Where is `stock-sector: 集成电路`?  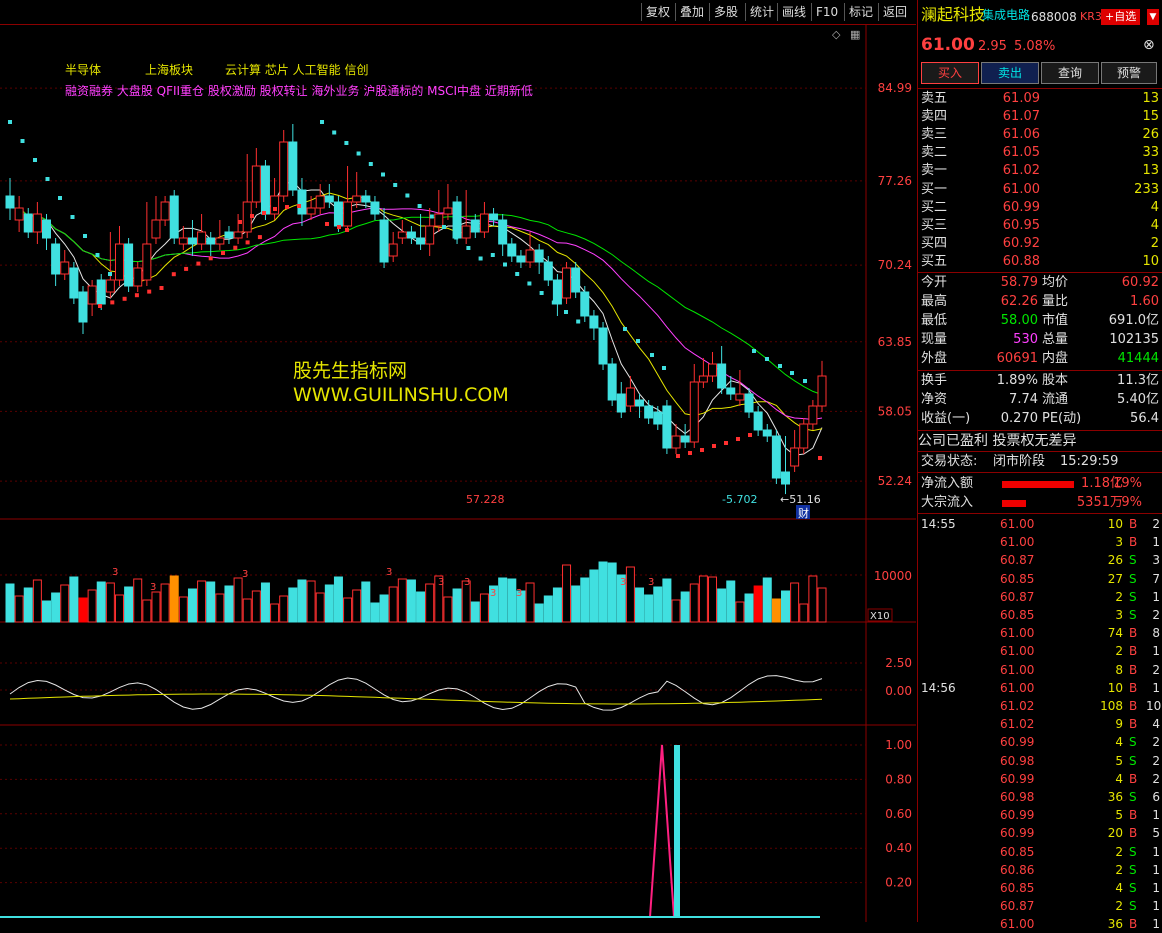 stock-sector: 集成电路 is located at coordinates (1006, 15).